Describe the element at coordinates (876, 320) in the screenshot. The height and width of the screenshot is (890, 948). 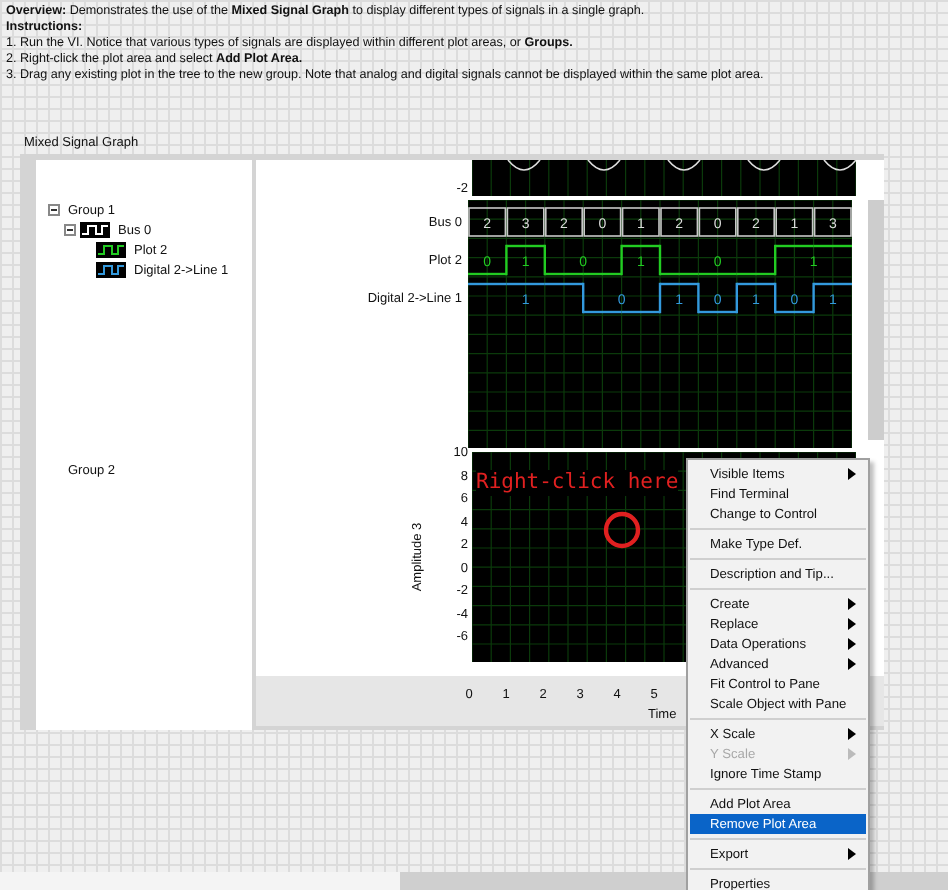
I see `scrollbar` at that location.